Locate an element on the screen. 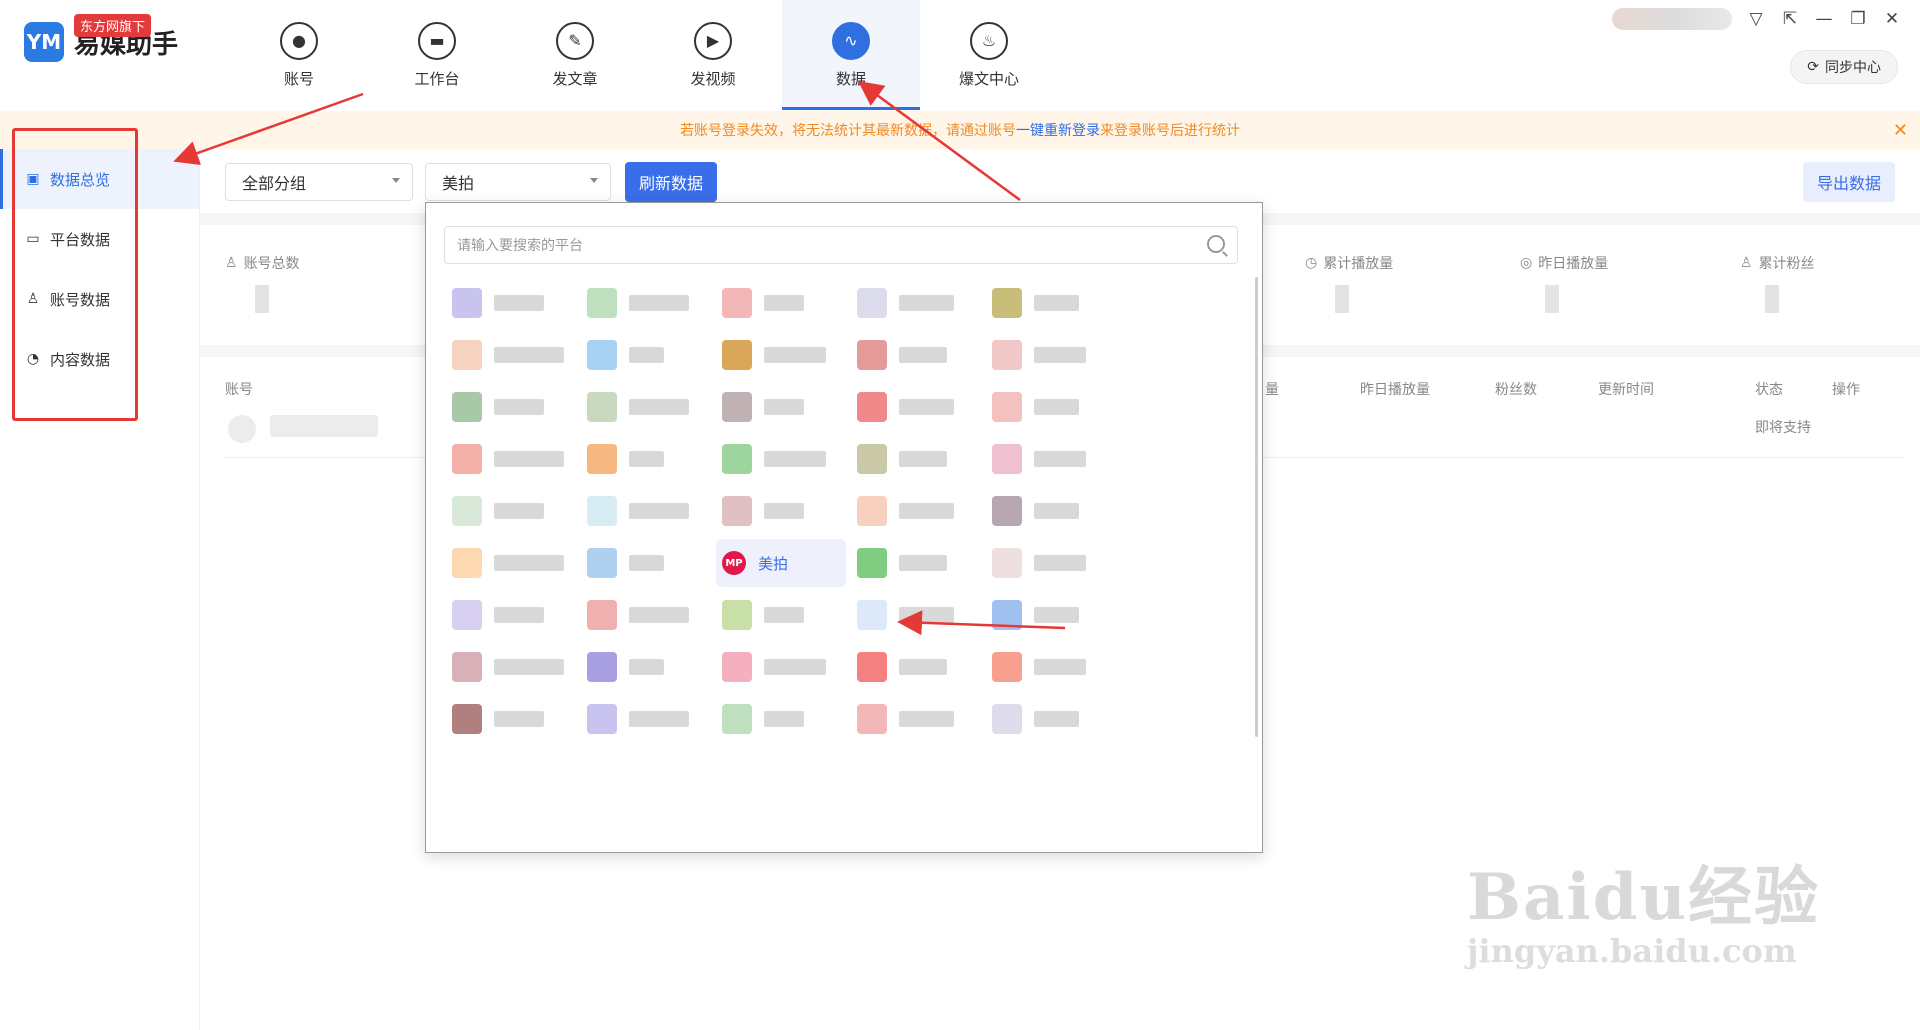 Image resolution: width=1920 pixels, height=1030 pixels. nav-label: 爆文中心 is located at coordinates (988, 78).